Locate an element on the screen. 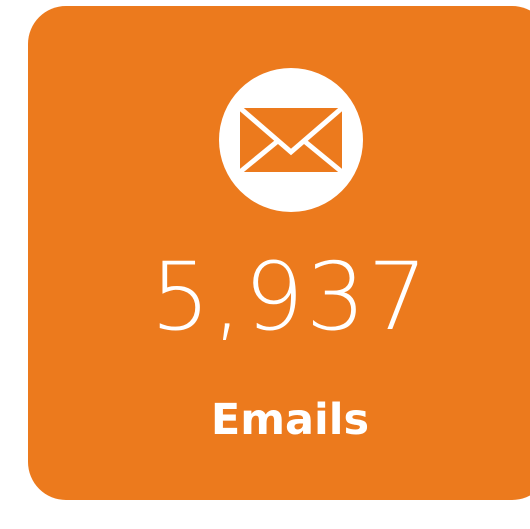 The height and width of the screenshot is (529, 530). envelope-icon is located at coordinates (291, 140).